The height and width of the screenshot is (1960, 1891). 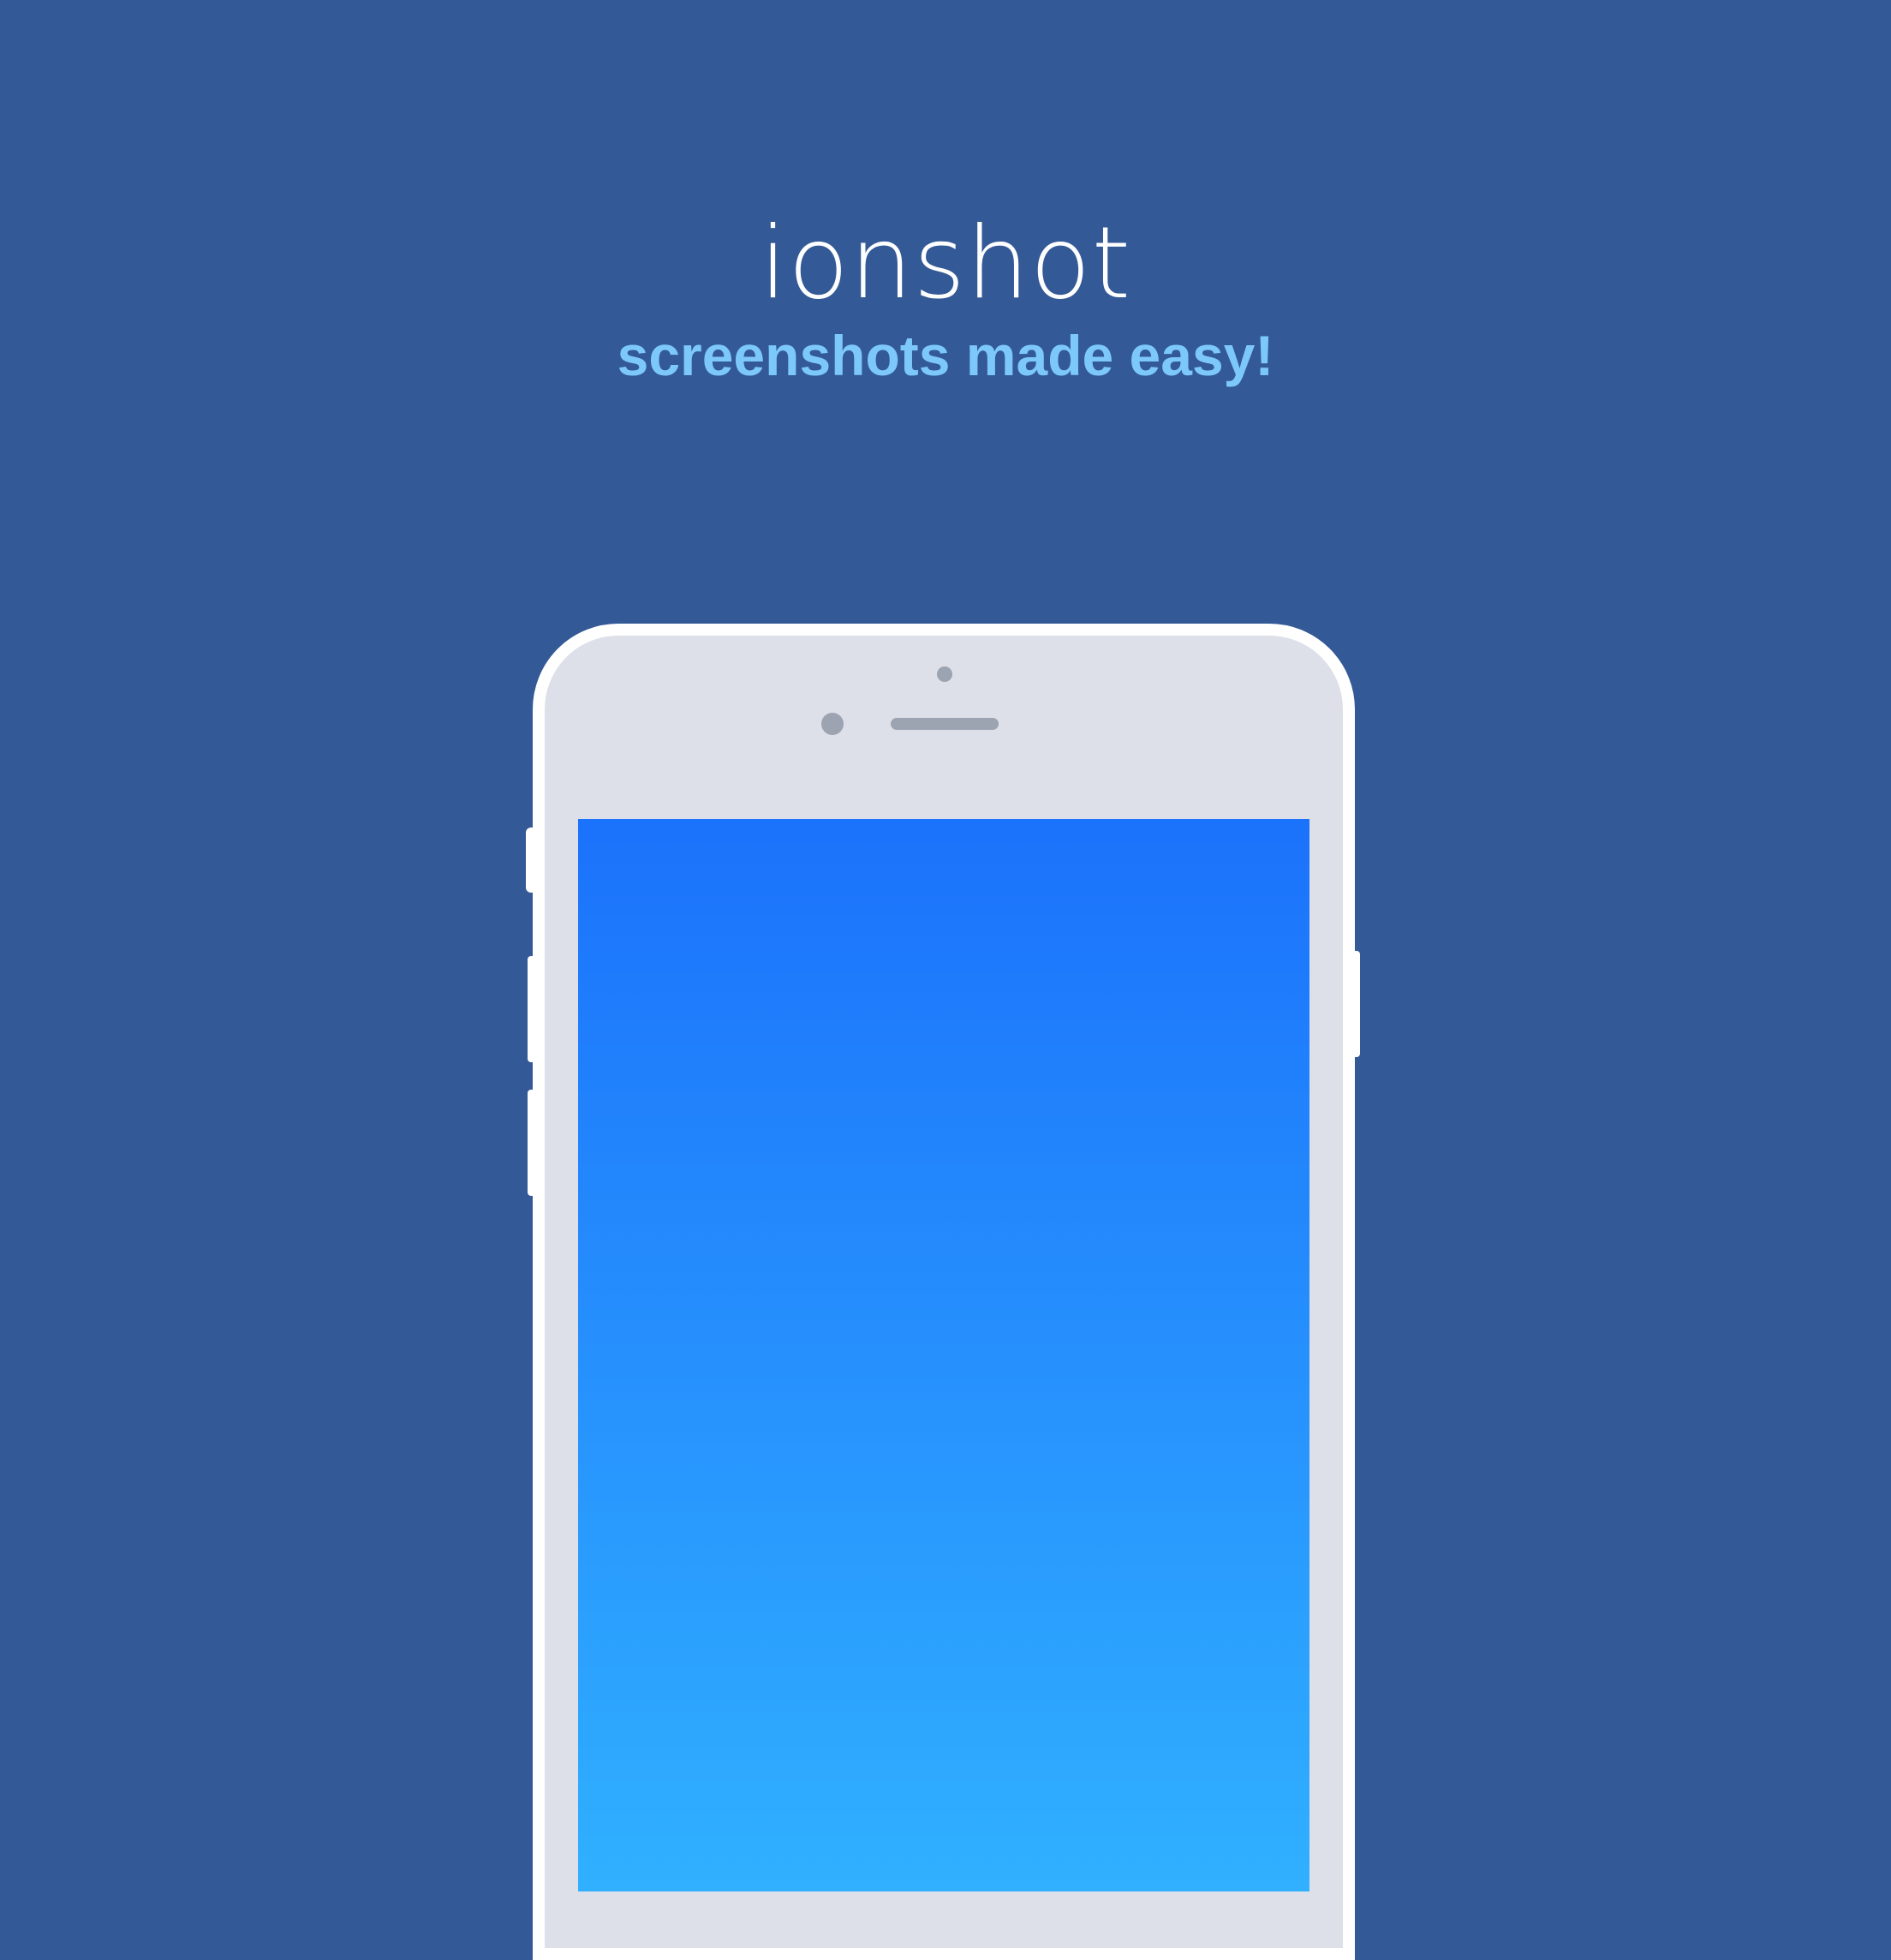 I want to click on earpiece-speaker-icon, so click(x=945, y=724).